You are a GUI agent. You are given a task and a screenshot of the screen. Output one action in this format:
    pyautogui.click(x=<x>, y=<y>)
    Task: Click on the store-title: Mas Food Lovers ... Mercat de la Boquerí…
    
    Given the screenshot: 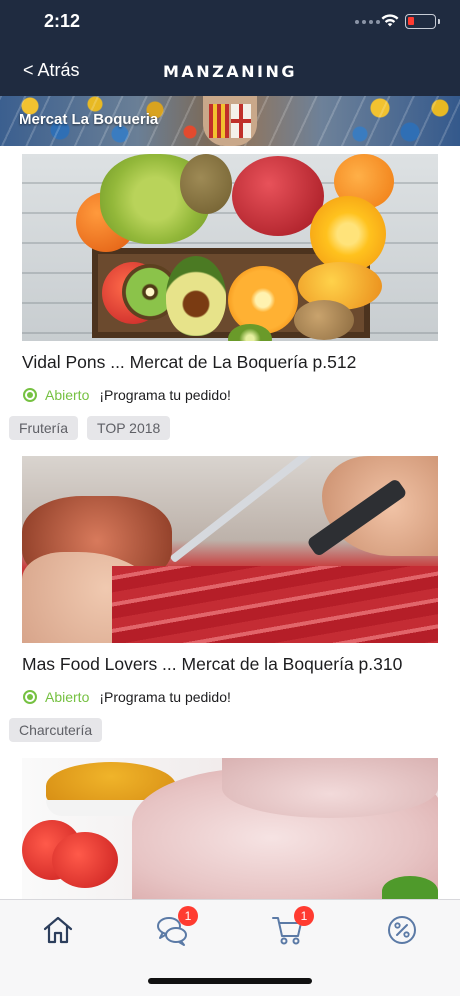 What is the action you would take?
    pyautogui.click(x=212, y=664)
    